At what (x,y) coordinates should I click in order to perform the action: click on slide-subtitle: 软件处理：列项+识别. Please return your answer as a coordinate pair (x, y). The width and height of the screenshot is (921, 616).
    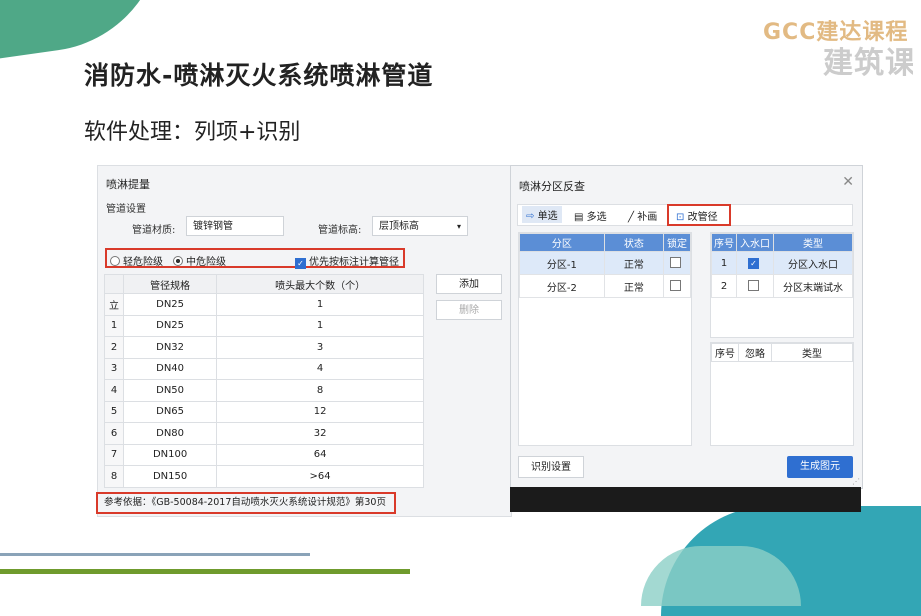
    Looking at the image, I should click on (192, 132).